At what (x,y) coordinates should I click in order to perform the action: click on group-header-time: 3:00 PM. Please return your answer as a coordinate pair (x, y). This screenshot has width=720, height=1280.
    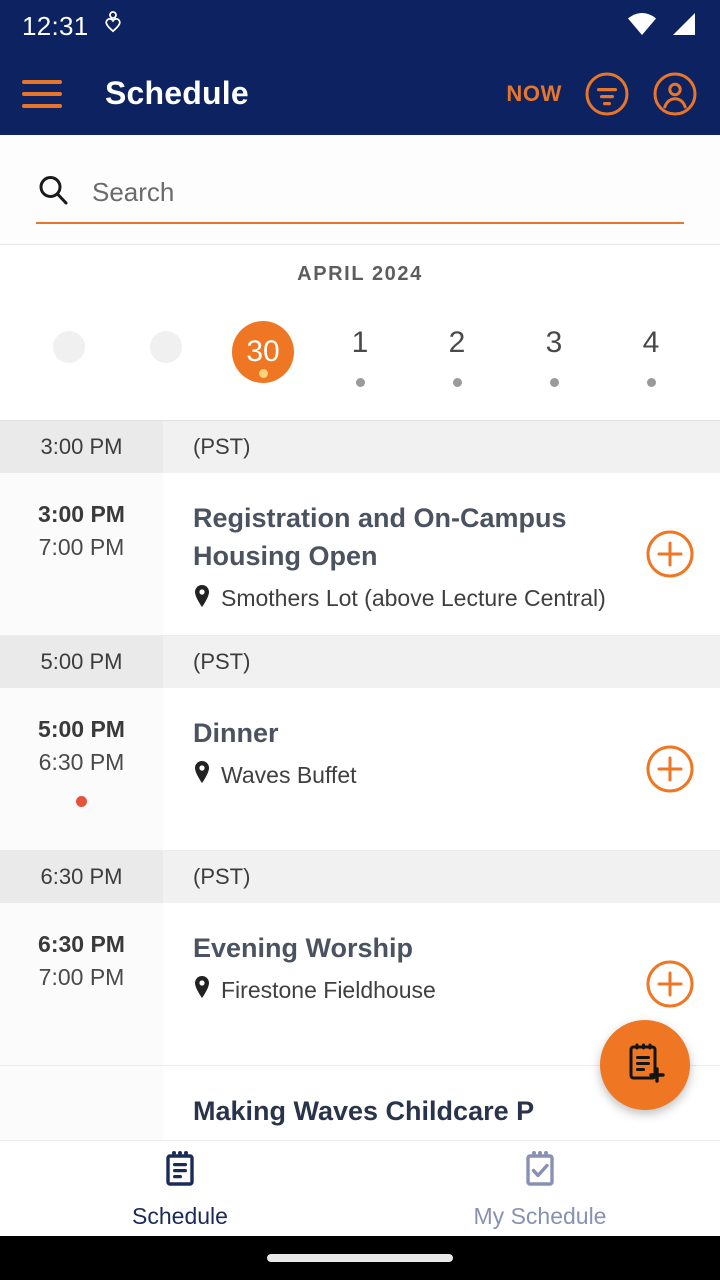
    Looking at the image, I should click on (81, 447).